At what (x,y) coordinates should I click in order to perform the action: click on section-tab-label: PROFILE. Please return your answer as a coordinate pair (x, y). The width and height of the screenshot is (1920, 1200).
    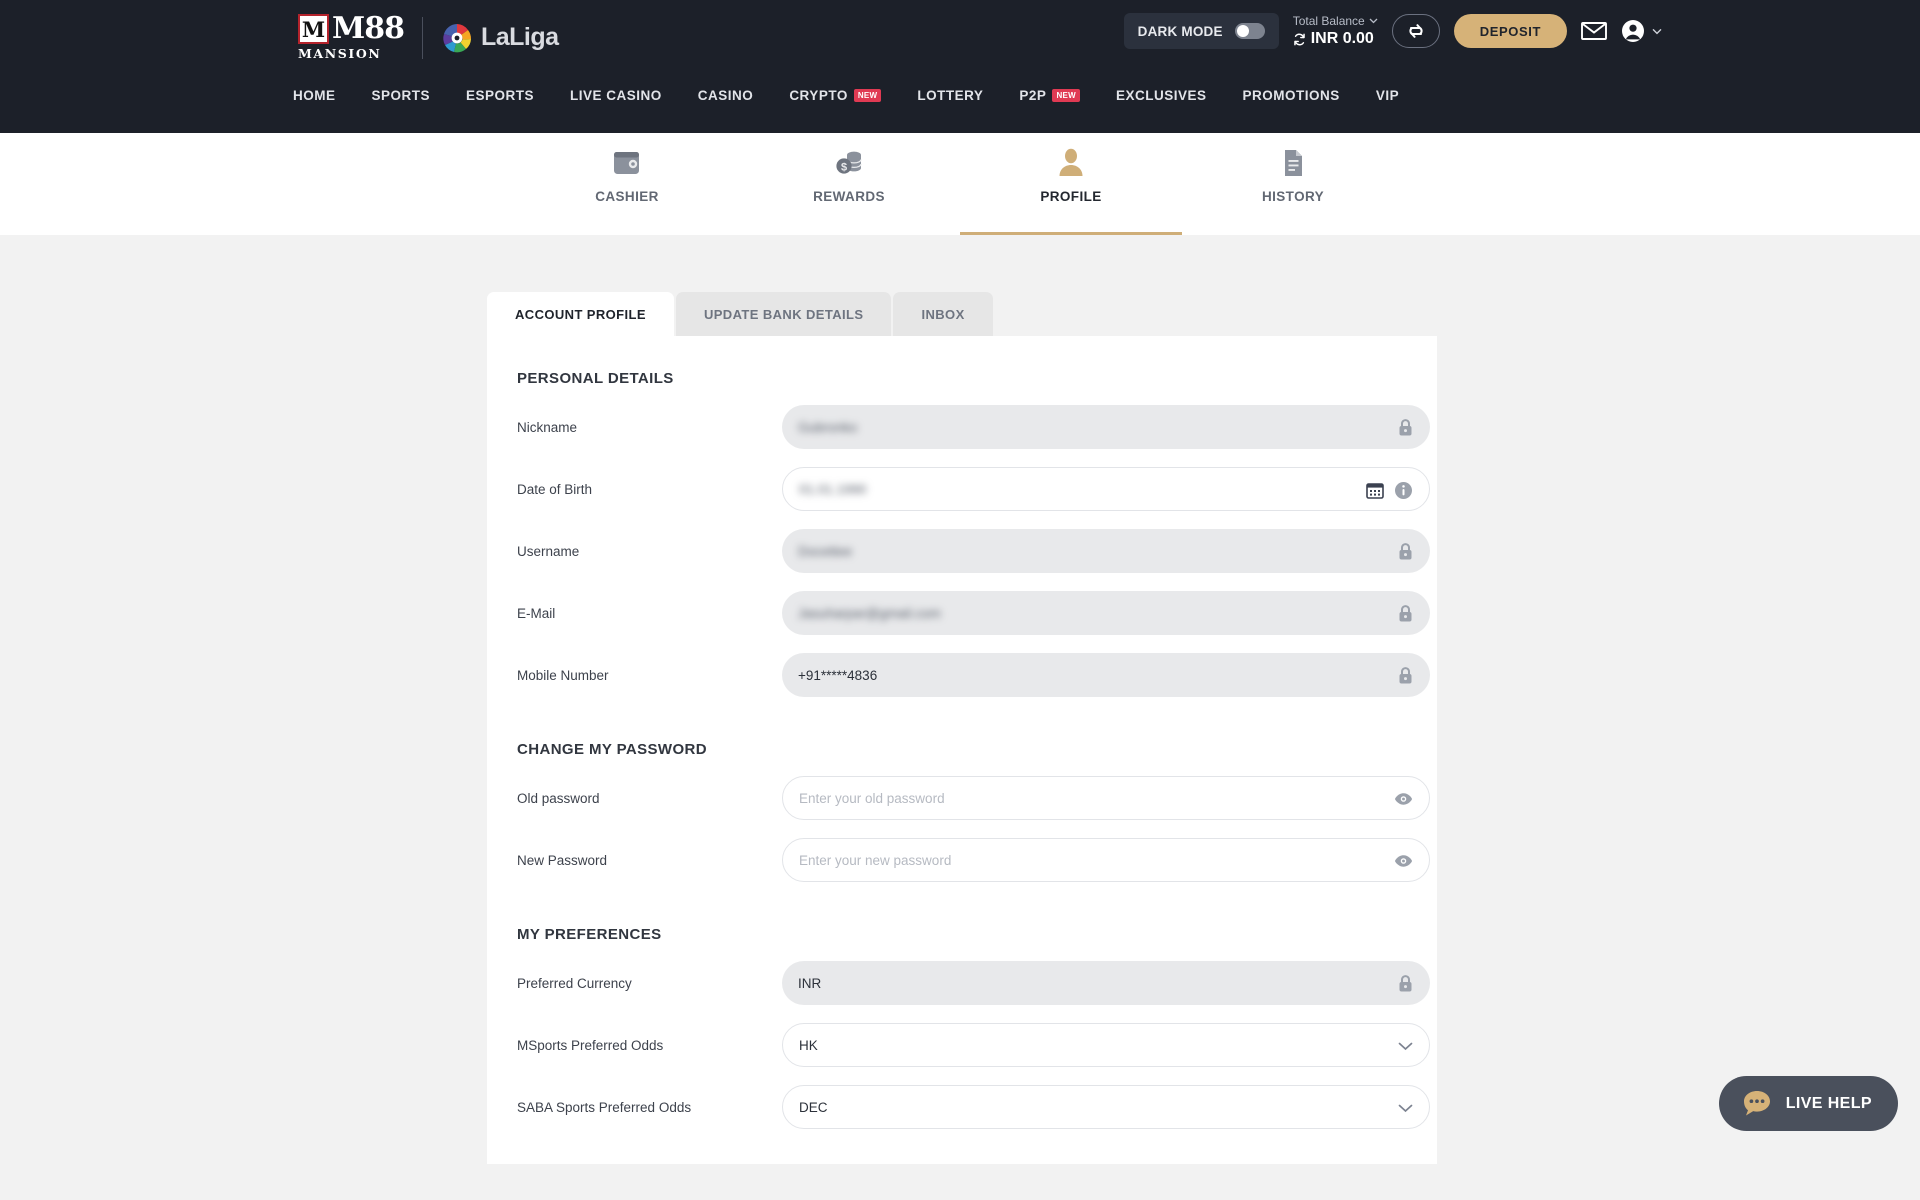
    Looking at the image, I should click on (1071, 196).